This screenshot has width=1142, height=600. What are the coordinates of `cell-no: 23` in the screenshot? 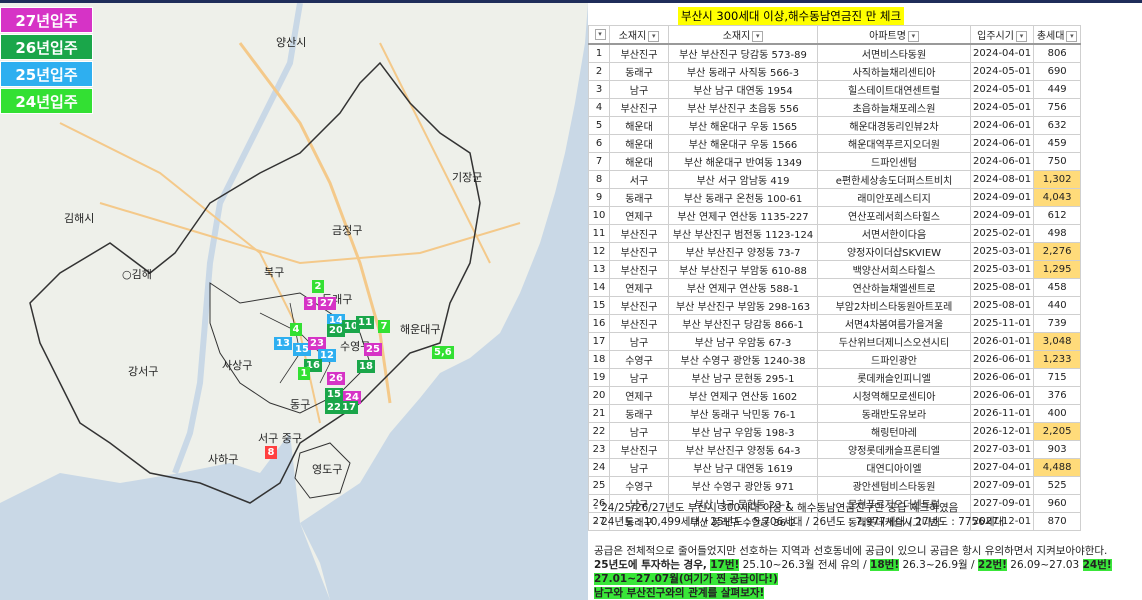 It's located at (599, 449).